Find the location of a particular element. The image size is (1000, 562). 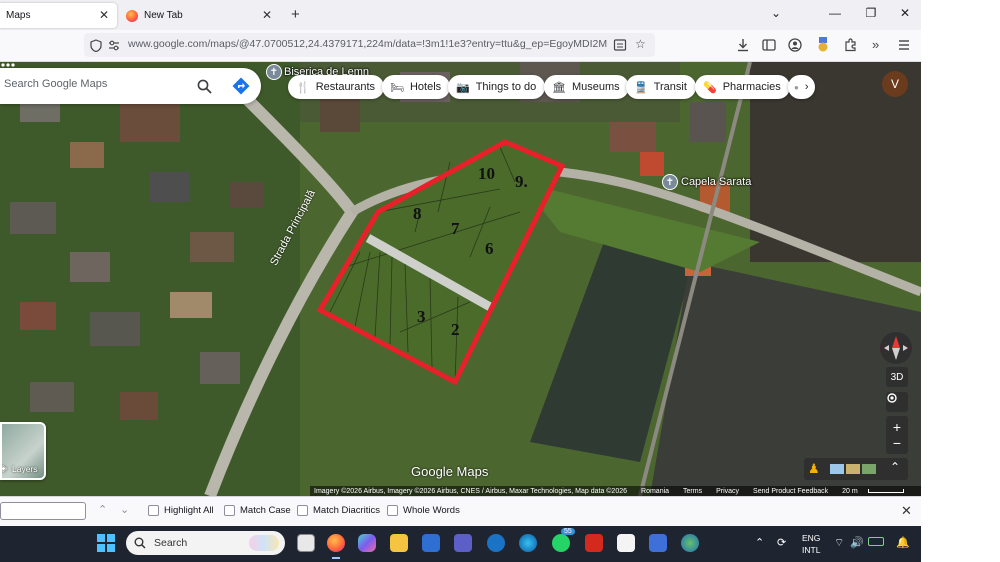

find-option-match-diacritics: Match Diacritics is located at coordinates (338, 510).